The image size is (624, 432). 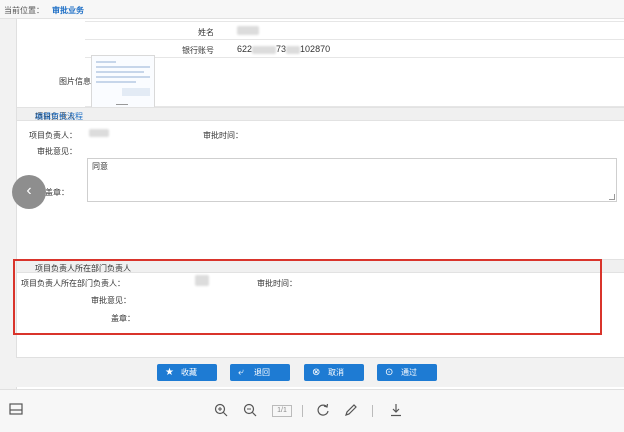 What do you see at coordinates (323, 411) in the screenshot?
I see `rotate-icon` at bounding box center [323, 411].